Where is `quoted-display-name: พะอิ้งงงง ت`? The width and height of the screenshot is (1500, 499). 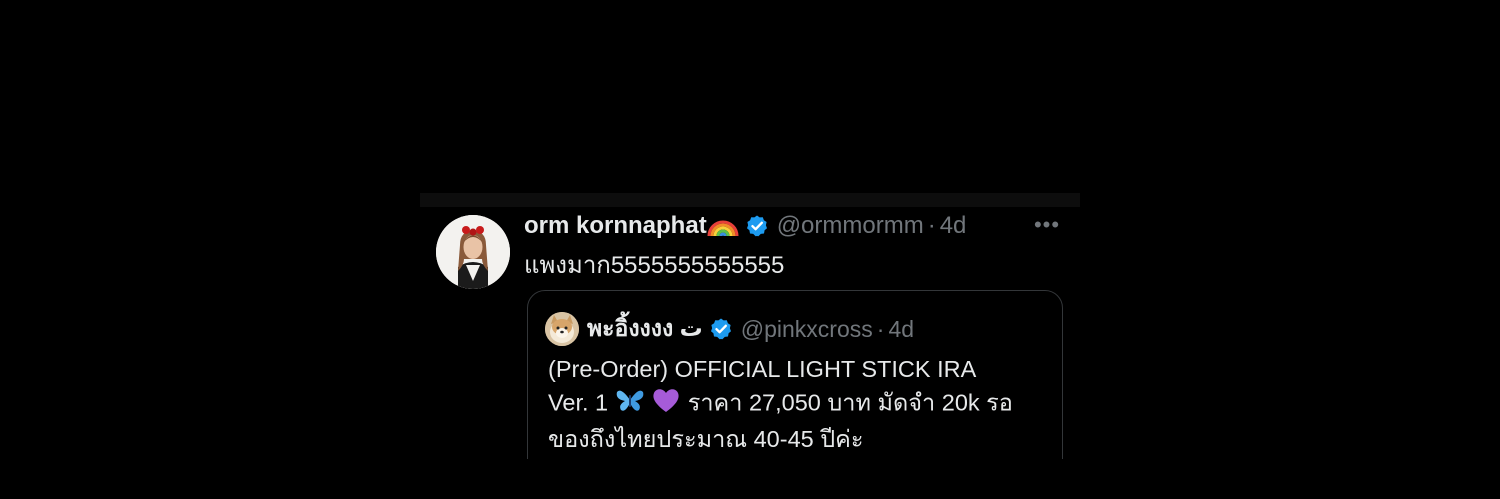 quoted-display-name: พะอิ้งงงง ت is located at coordinates (645, 329).